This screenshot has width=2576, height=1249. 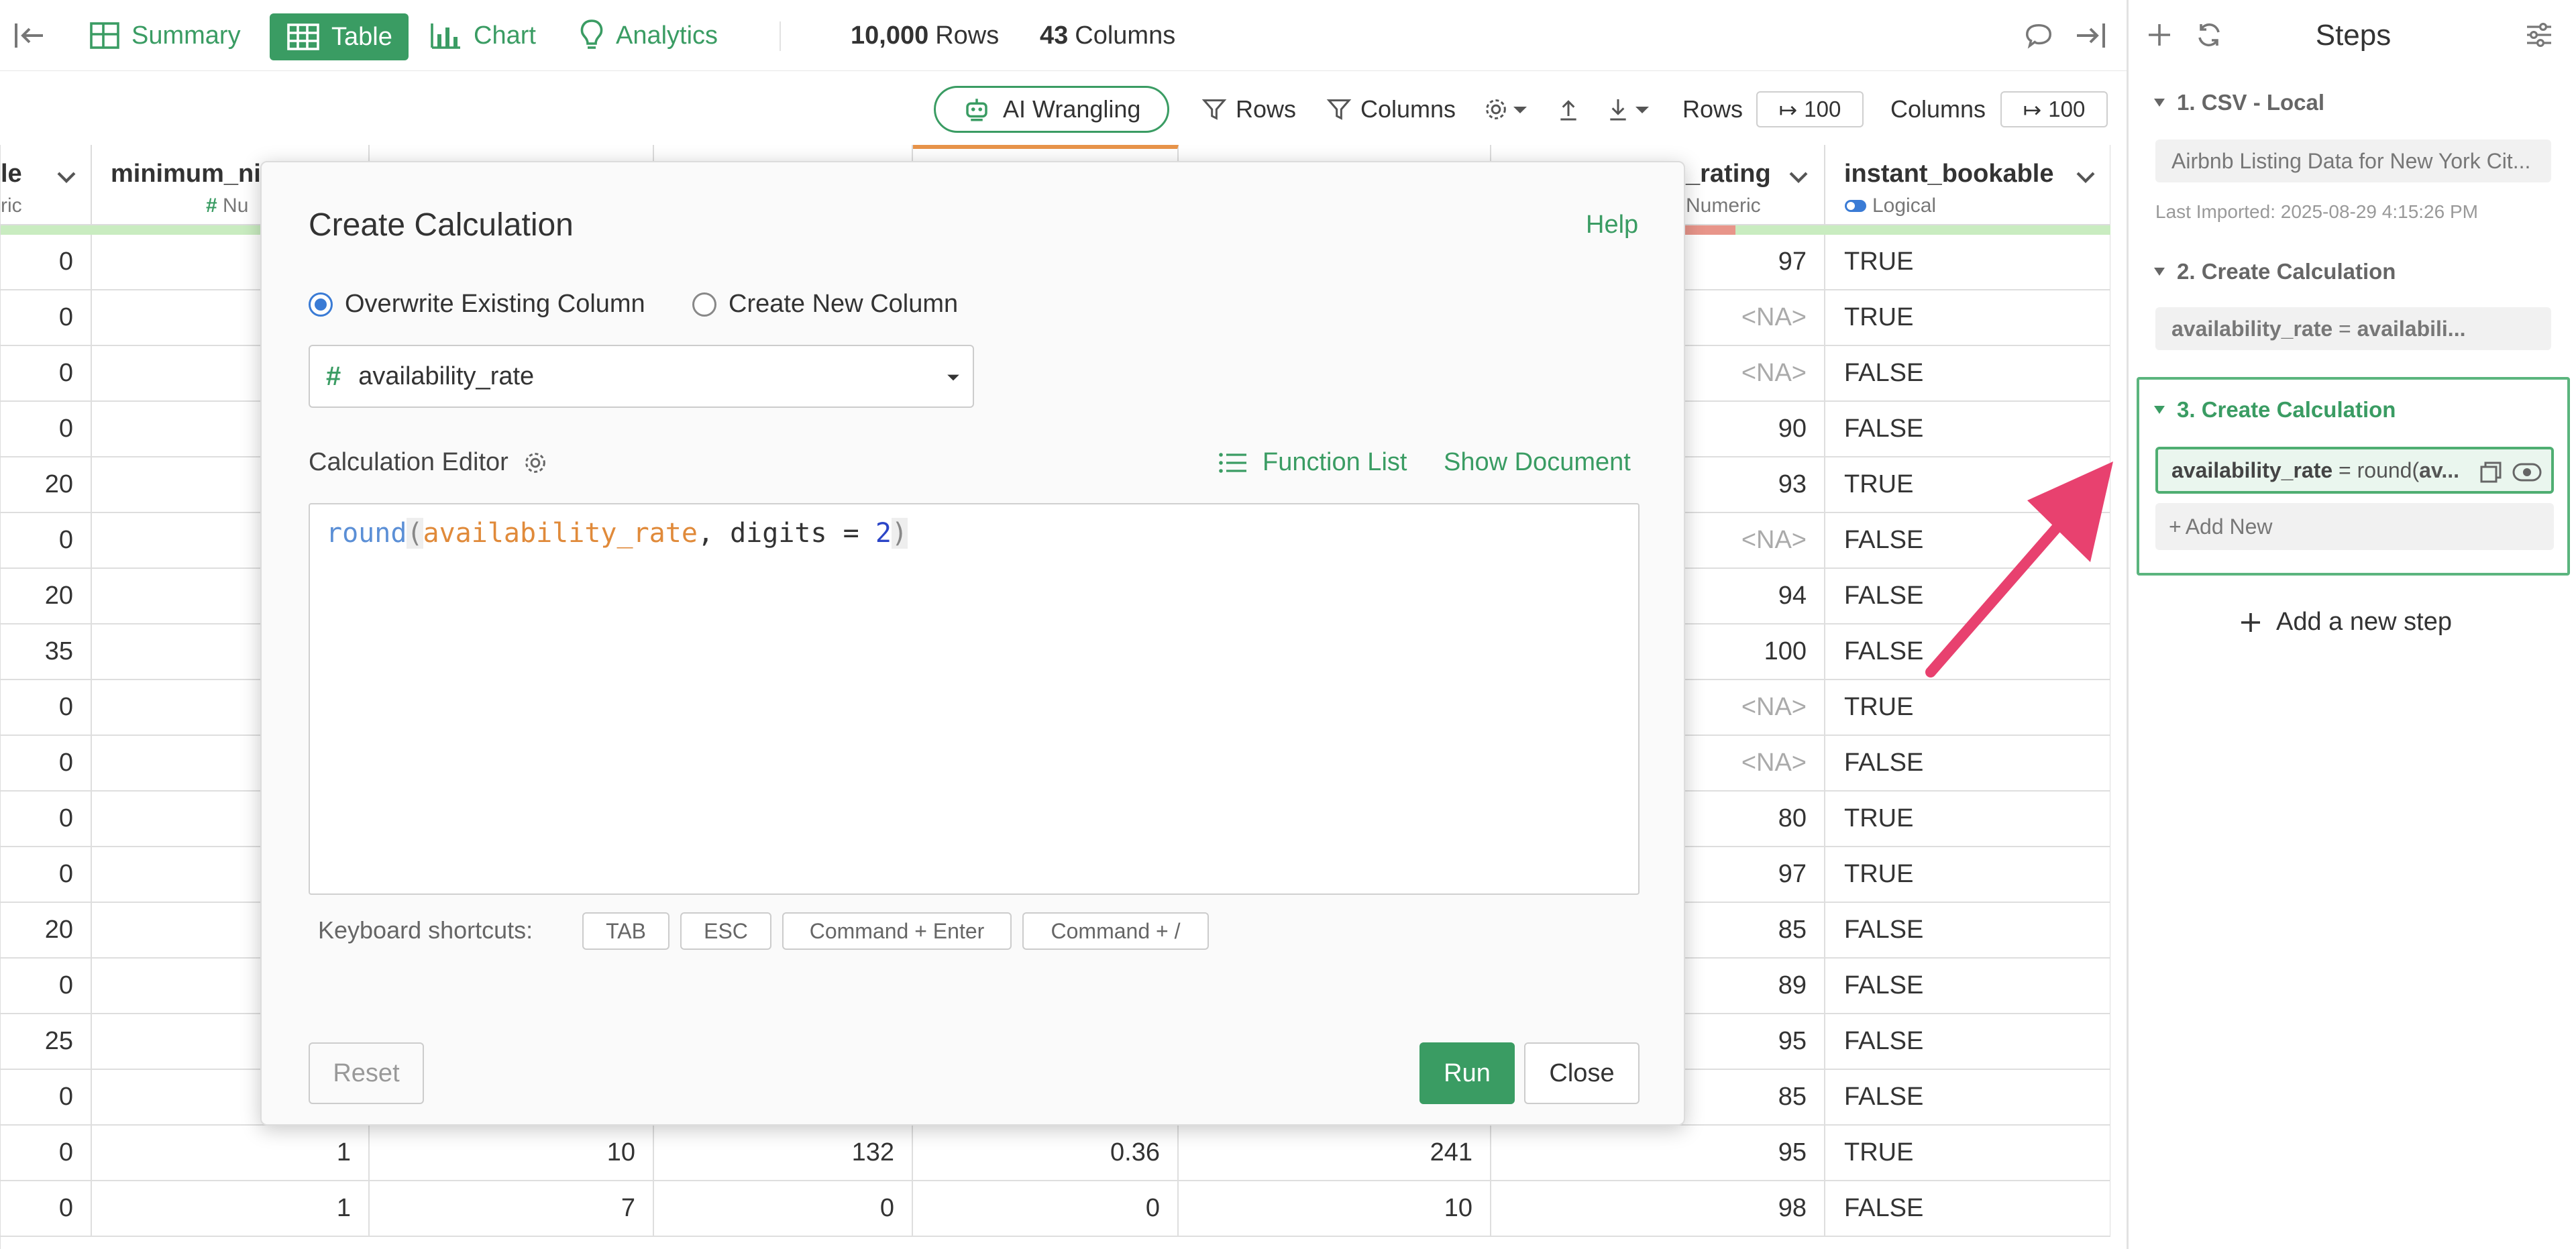 I want to click on run-button: Run, so click(x=1467, y=1073).